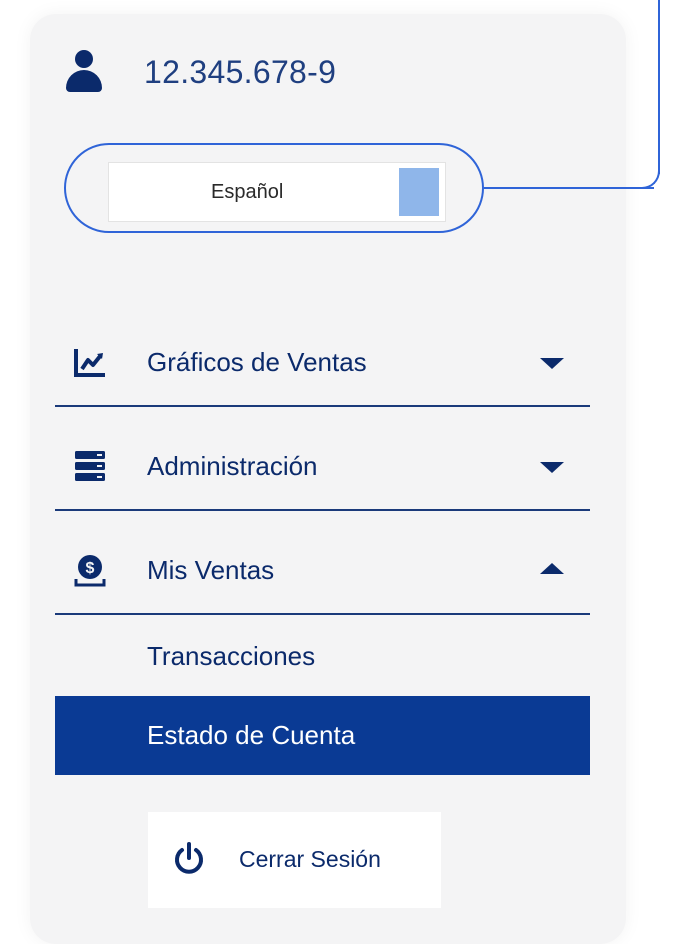 The width and height of the screenshot is (685, 944). I want to click on menu-item-label: Mis Ventas, so click(211, 570).